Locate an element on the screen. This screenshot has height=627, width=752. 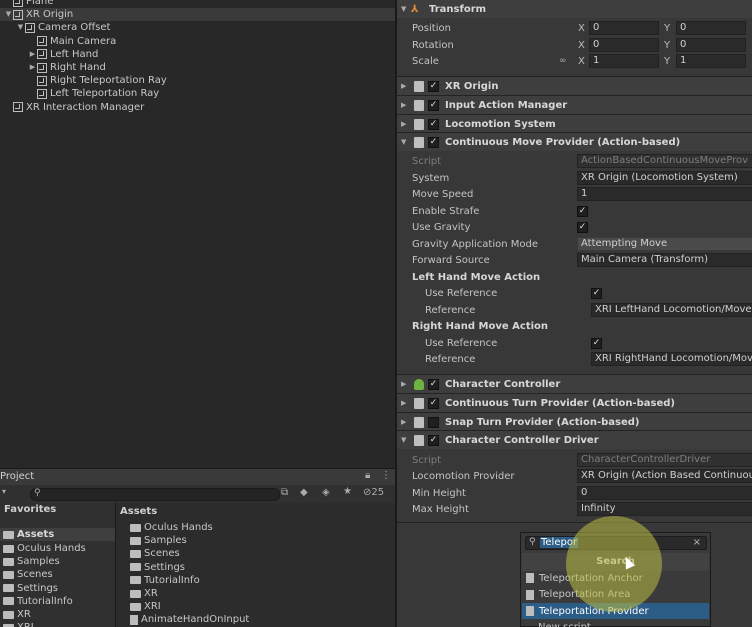
move-speed-label: Move Speed is located at coordinates (442, 194).